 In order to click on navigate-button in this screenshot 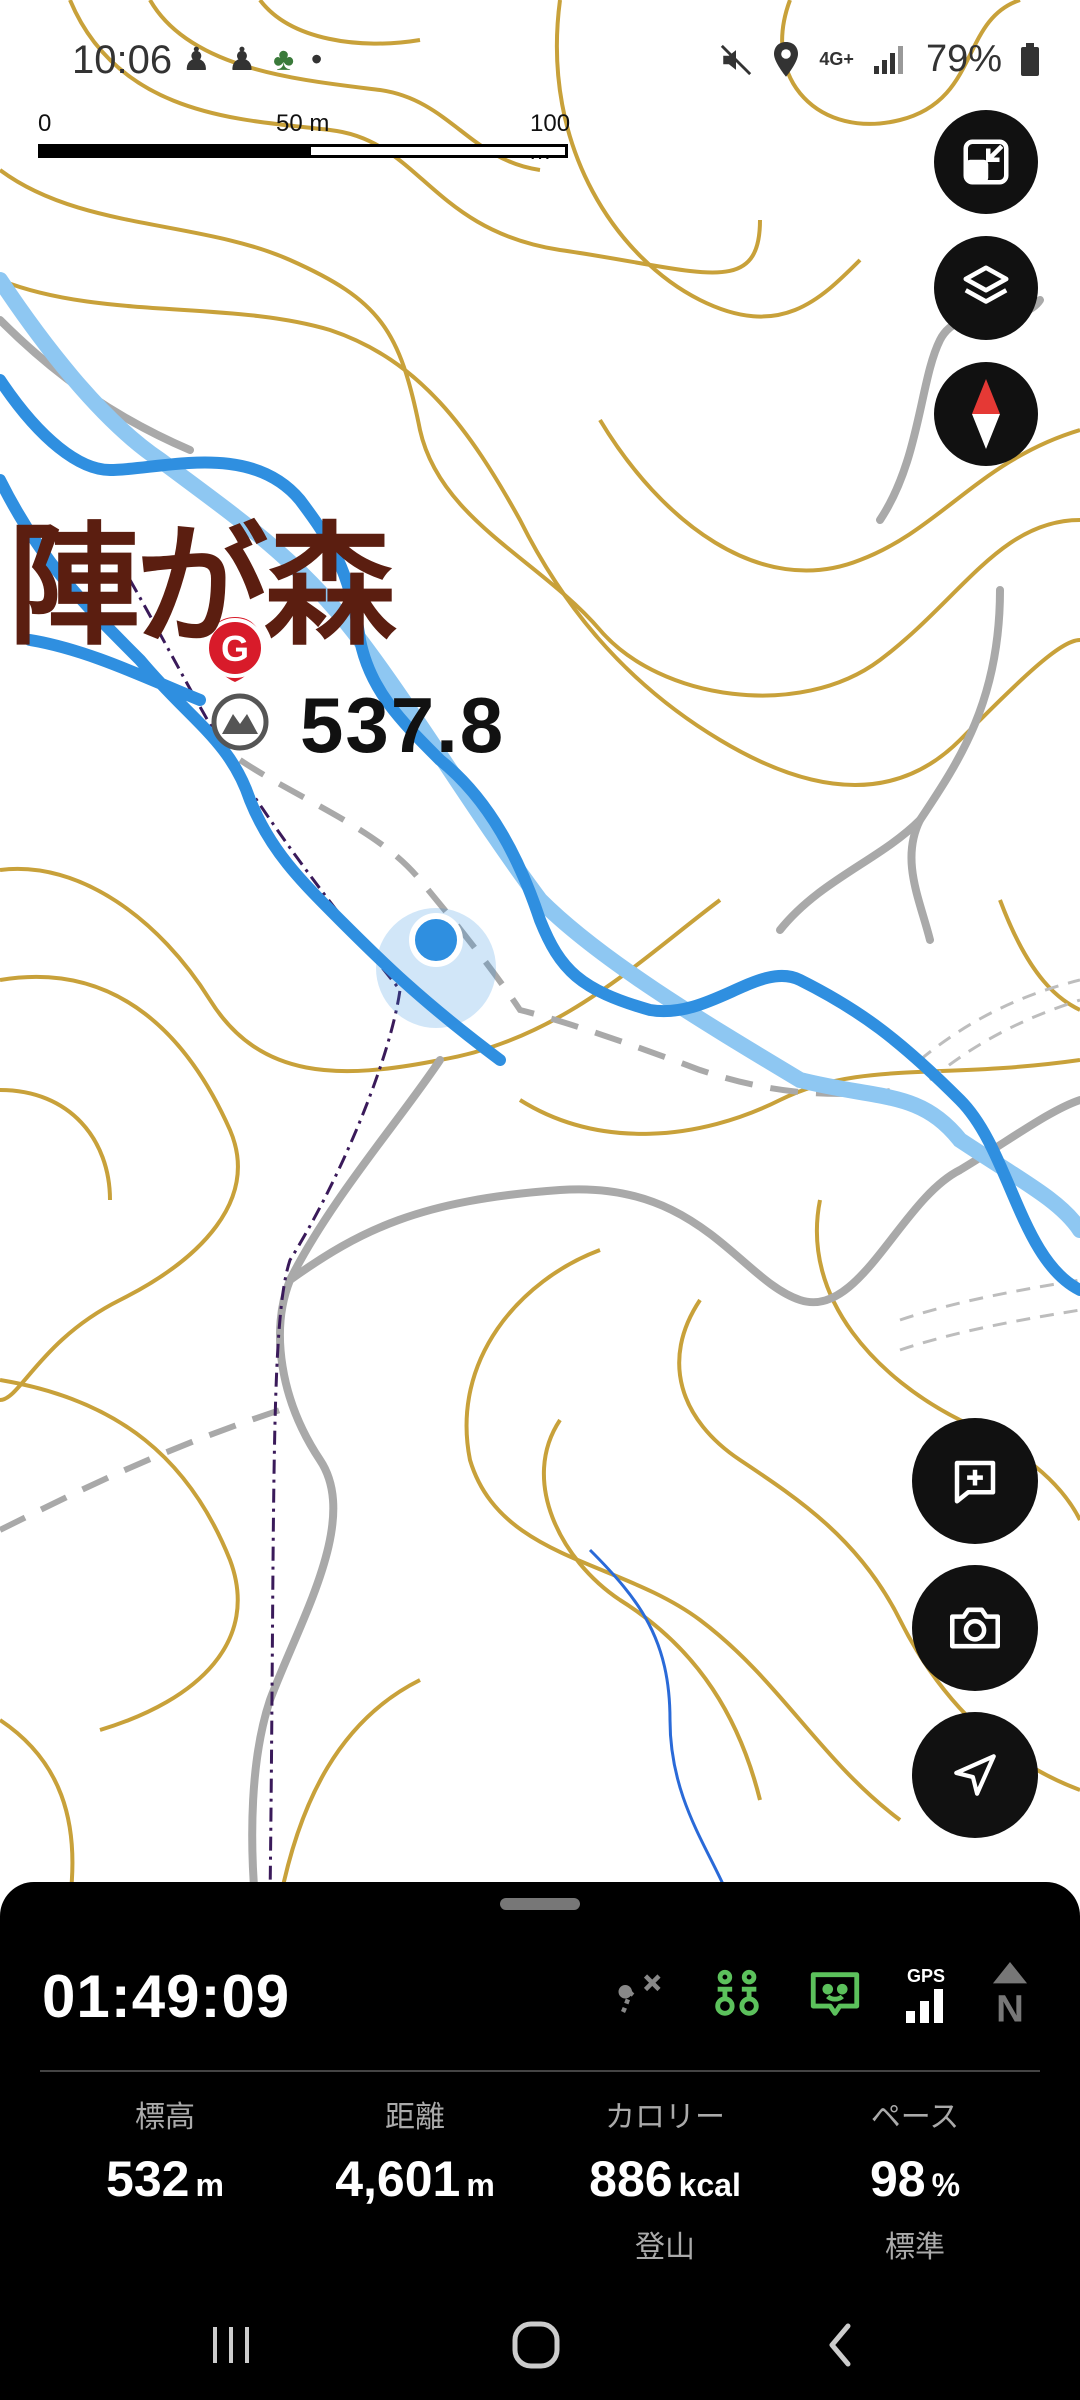, I will do `click(975, 1775)`.